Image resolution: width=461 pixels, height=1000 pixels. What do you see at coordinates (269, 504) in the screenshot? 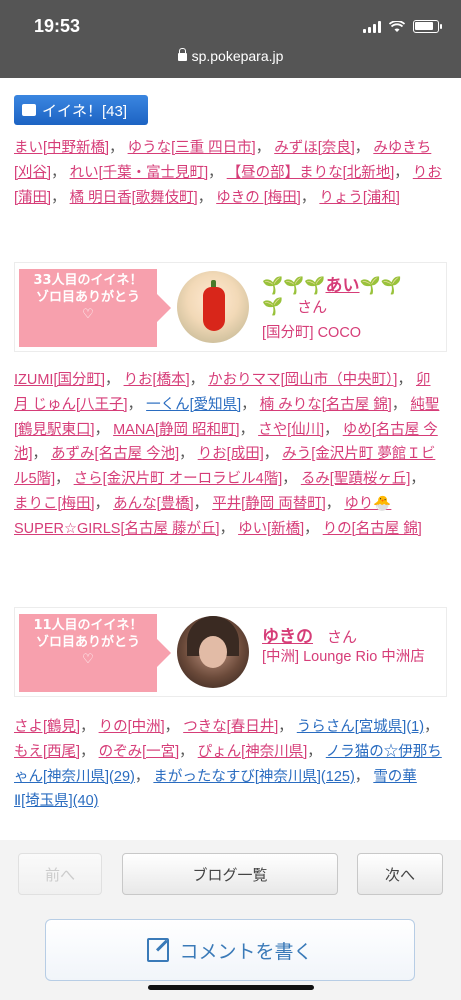
I see `liker-link: 平井[静岡 両替町]` at bounding box center [269, 504].